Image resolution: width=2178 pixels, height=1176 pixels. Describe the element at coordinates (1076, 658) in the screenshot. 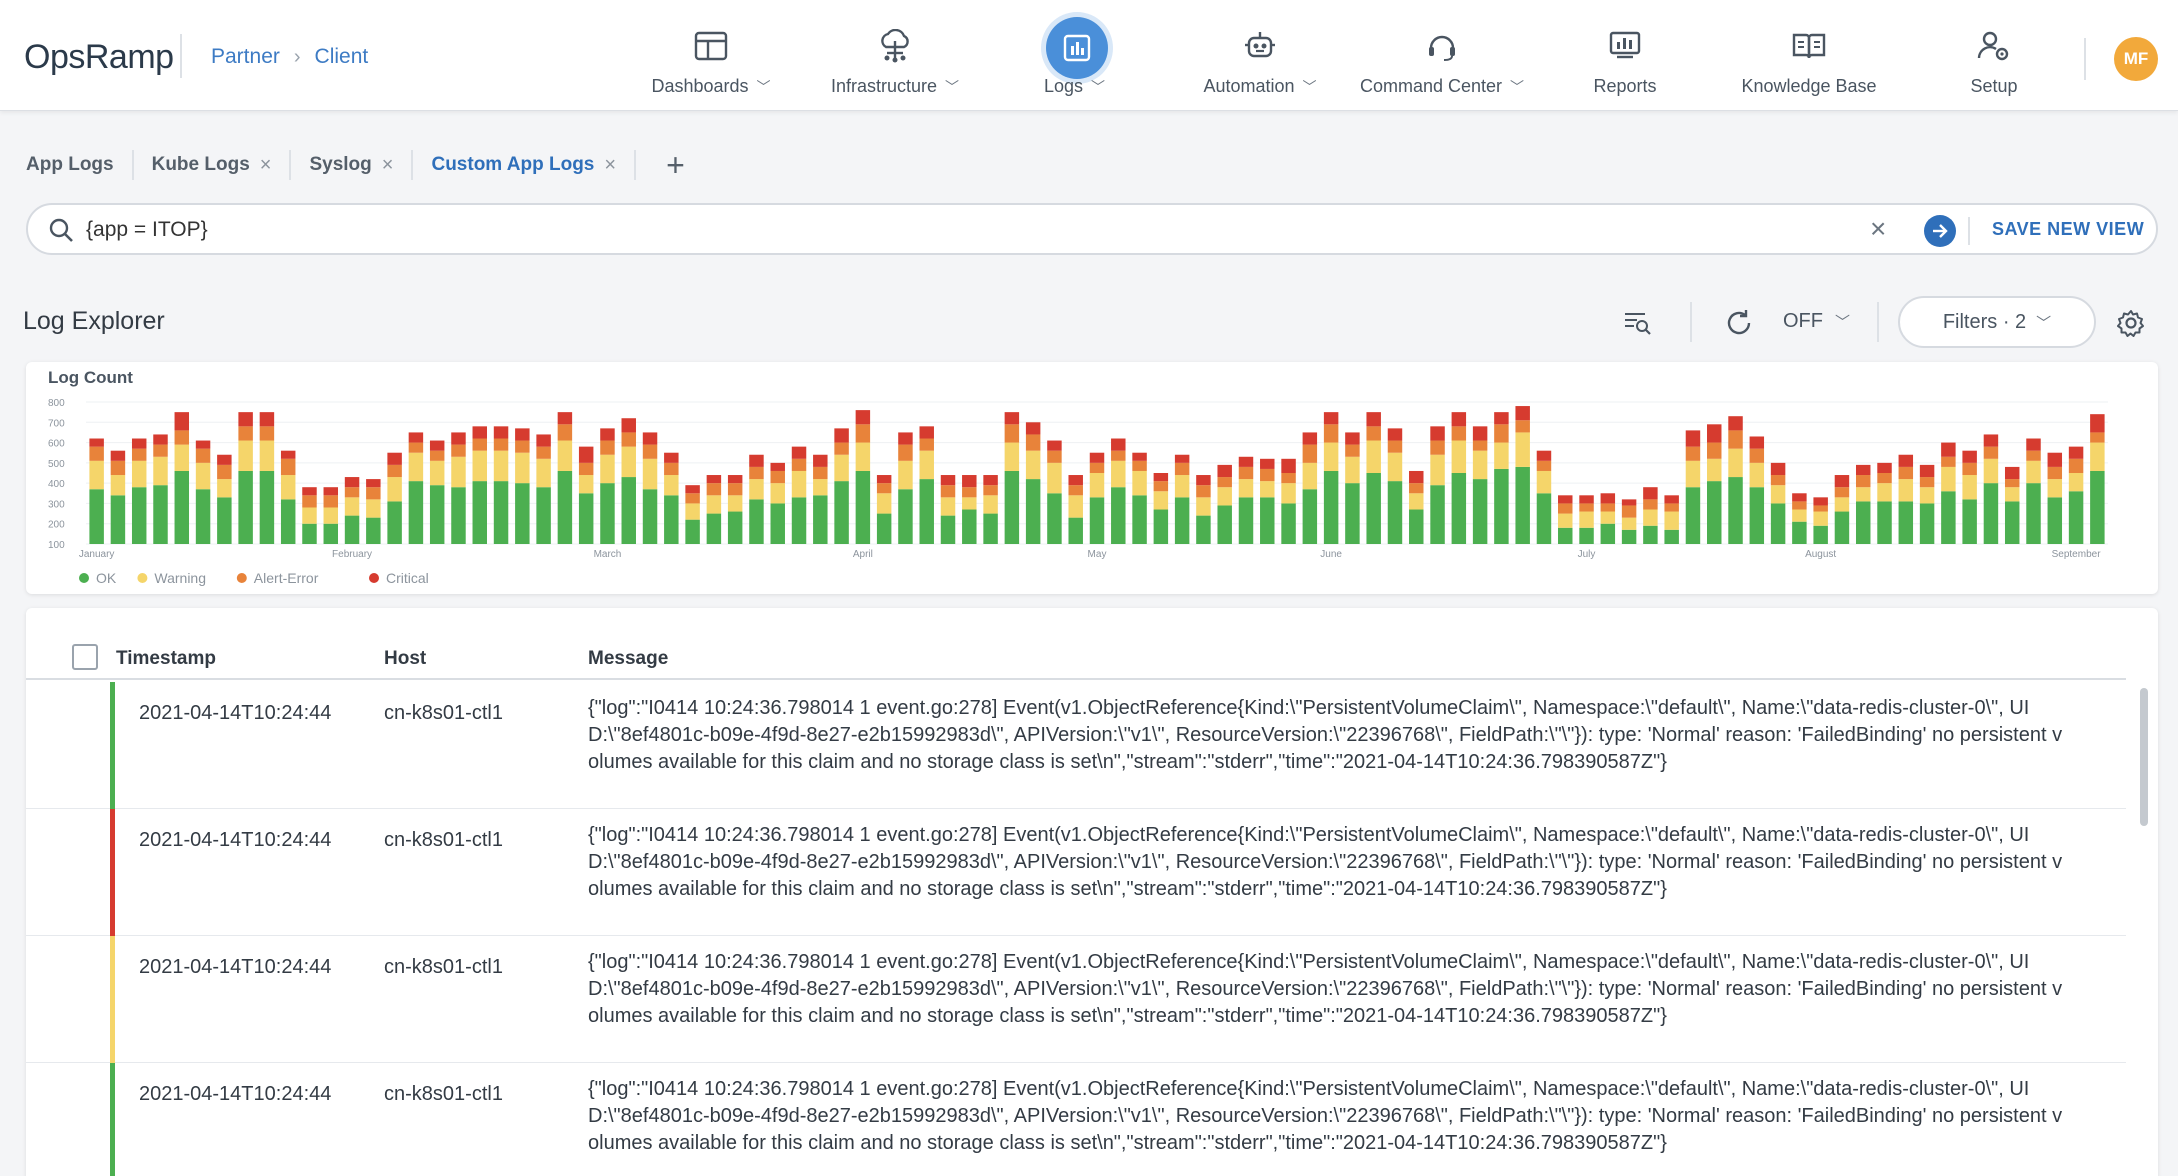

I see `table-header: Timestamp Host Message` at that location.